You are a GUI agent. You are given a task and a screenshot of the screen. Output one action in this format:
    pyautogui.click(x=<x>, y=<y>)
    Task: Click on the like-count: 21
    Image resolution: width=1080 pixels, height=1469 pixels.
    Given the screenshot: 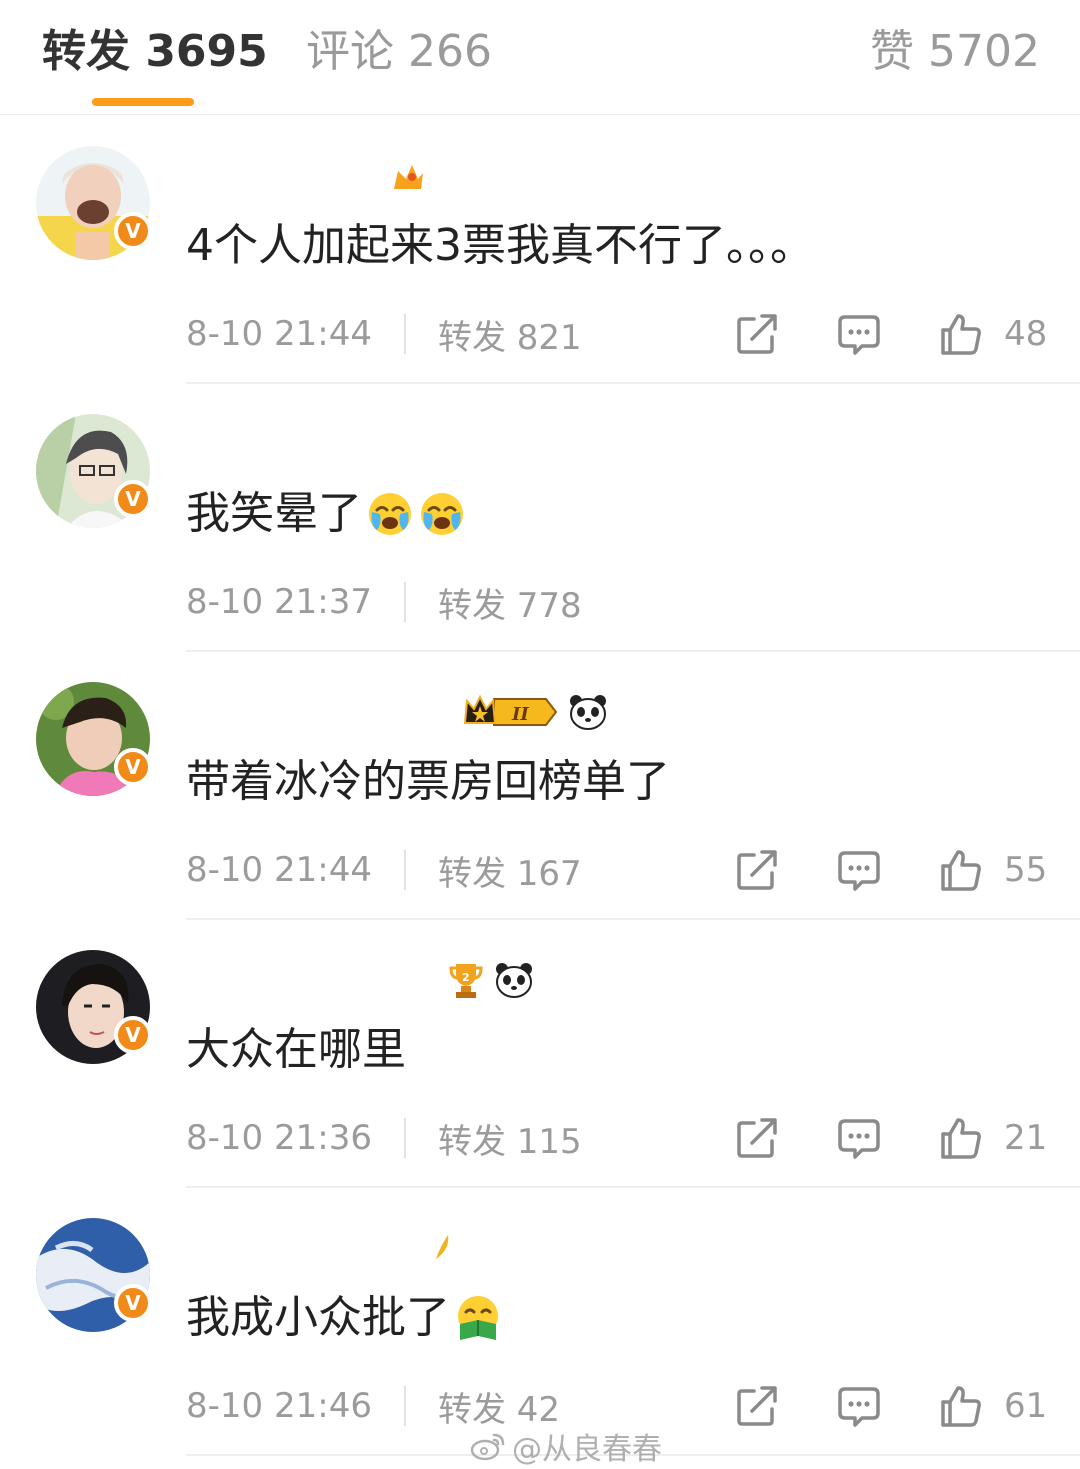 What is the action you would take?
    pyautogui.click(x=1026, y=1138)
    